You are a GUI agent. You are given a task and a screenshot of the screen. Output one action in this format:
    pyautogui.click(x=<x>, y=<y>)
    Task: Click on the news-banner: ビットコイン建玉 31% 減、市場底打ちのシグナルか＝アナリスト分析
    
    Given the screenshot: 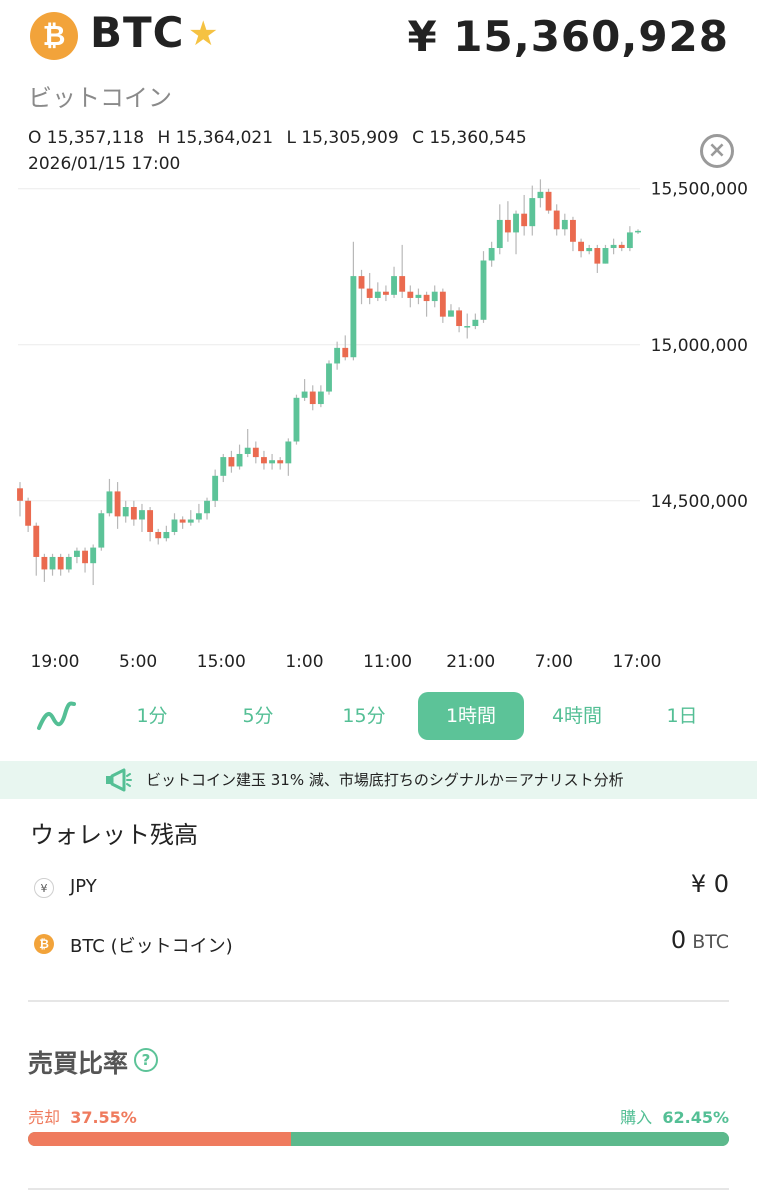 What is the action you would take?
    pyautogui.click(x=378, y=780)
    